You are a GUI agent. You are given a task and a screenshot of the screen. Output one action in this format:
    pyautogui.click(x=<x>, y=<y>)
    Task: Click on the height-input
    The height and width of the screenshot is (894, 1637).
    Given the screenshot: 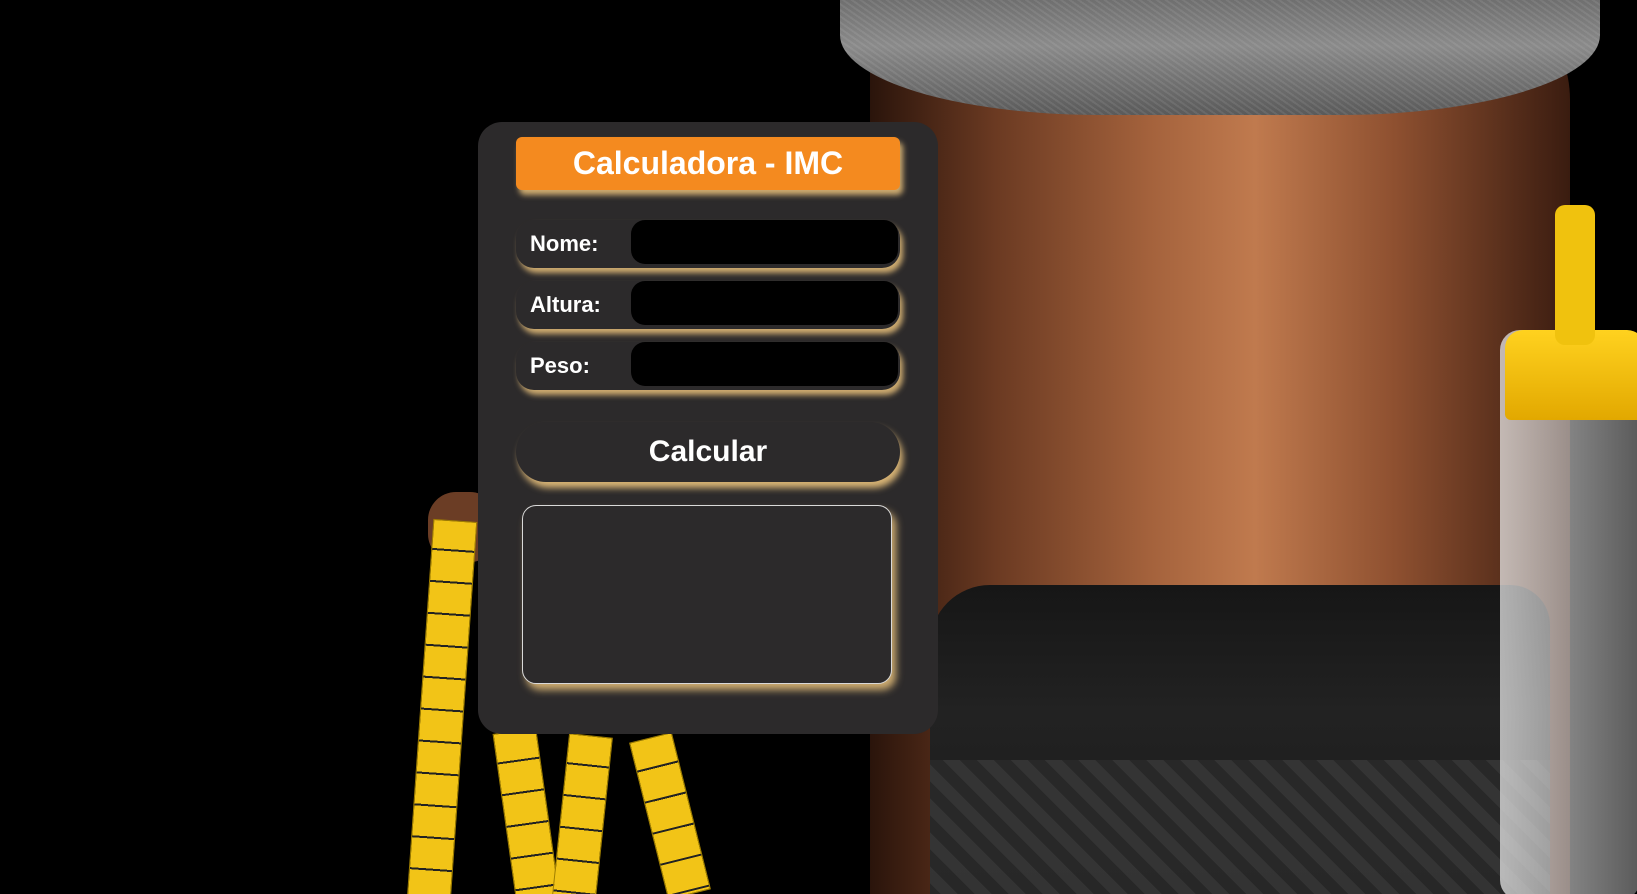 What is the action you would take?
    pyautogui.click(x=764, y=303)
    